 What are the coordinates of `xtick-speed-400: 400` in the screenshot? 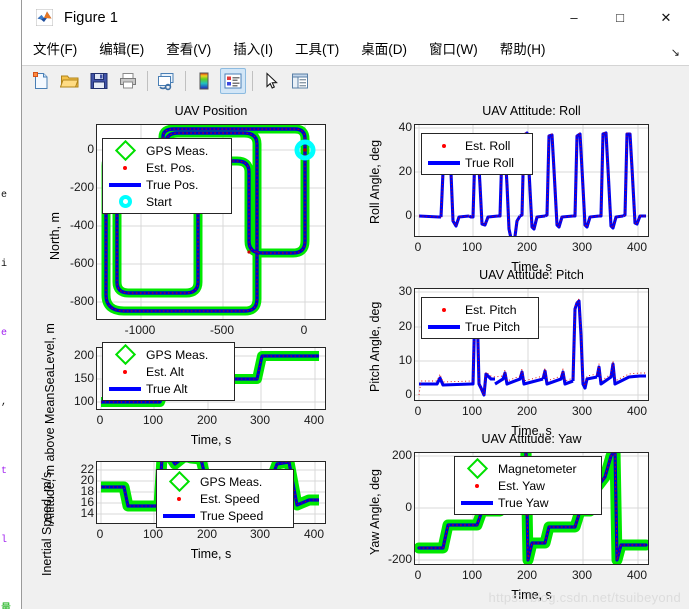 It's located at (314, 534).